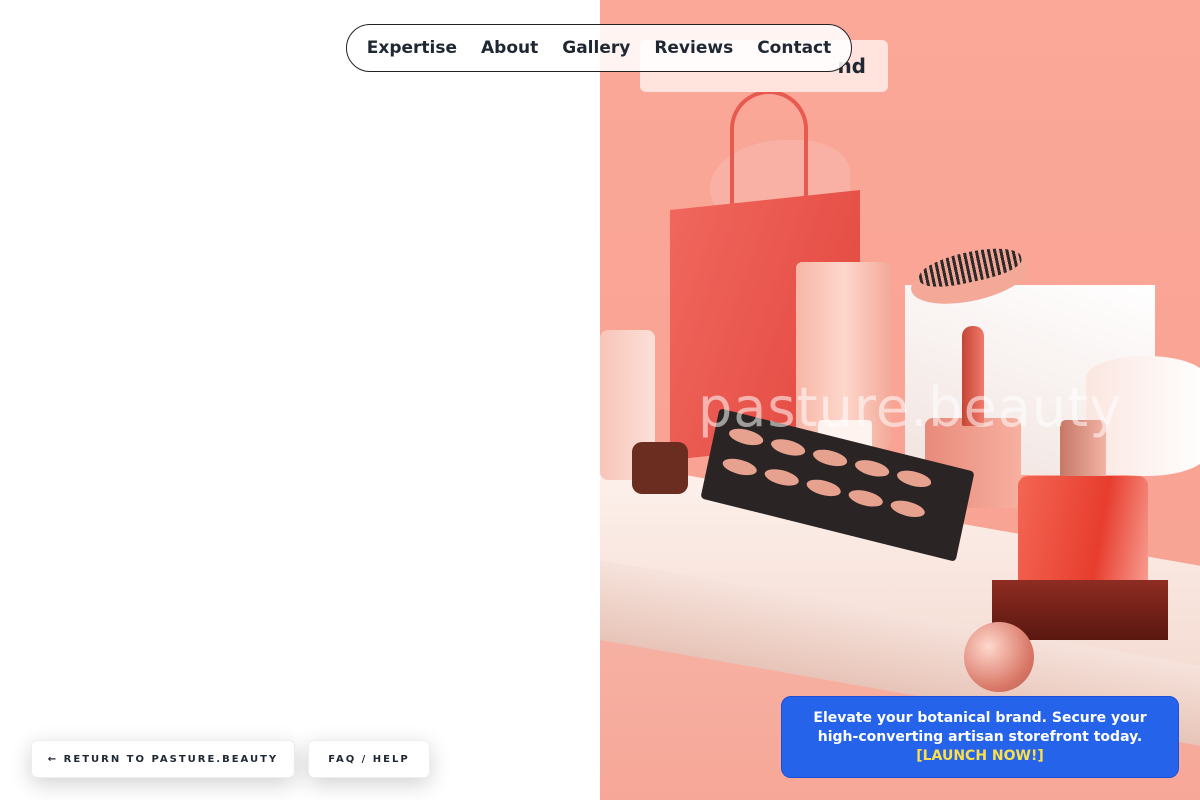 The width and height of the screenshot is (1200, 800). I want to click on return-button: ← RETURN TO PASTURE.BEAUTY, so click(163, 759).